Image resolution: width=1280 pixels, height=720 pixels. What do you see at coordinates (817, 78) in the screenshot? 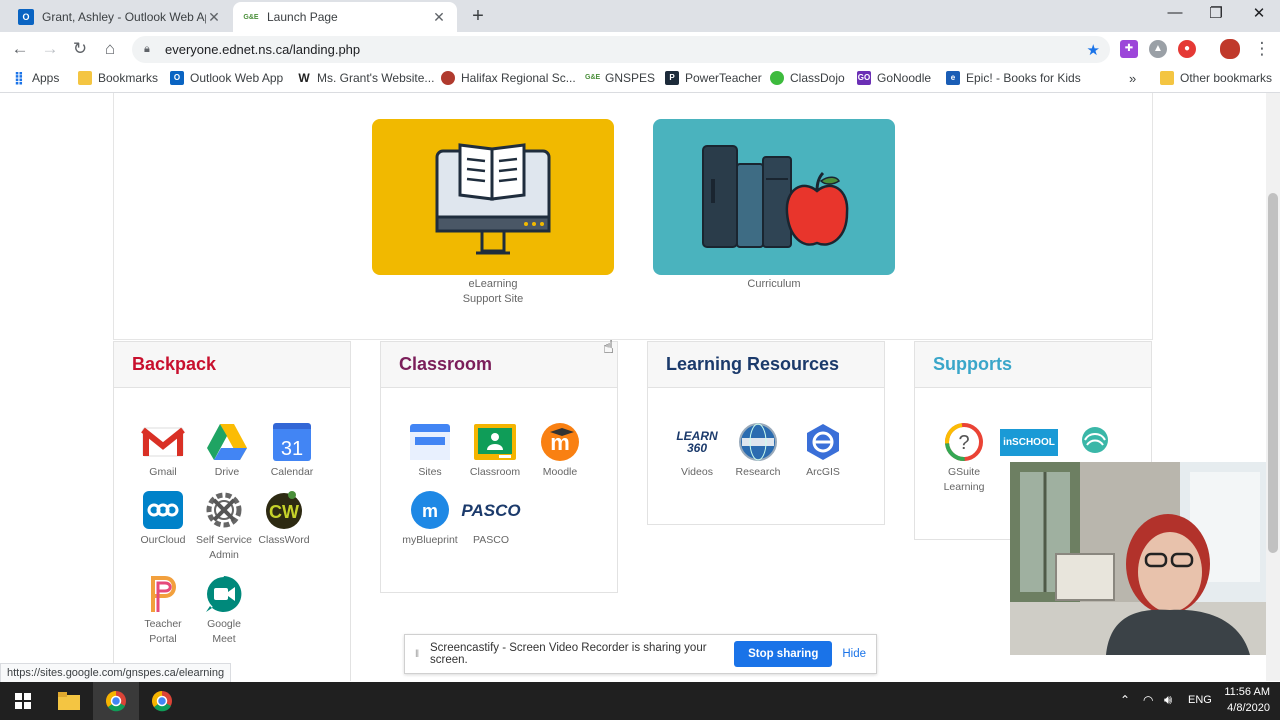
I see `bookmark-label: ClassDojo` at bounding box center [817, 78].